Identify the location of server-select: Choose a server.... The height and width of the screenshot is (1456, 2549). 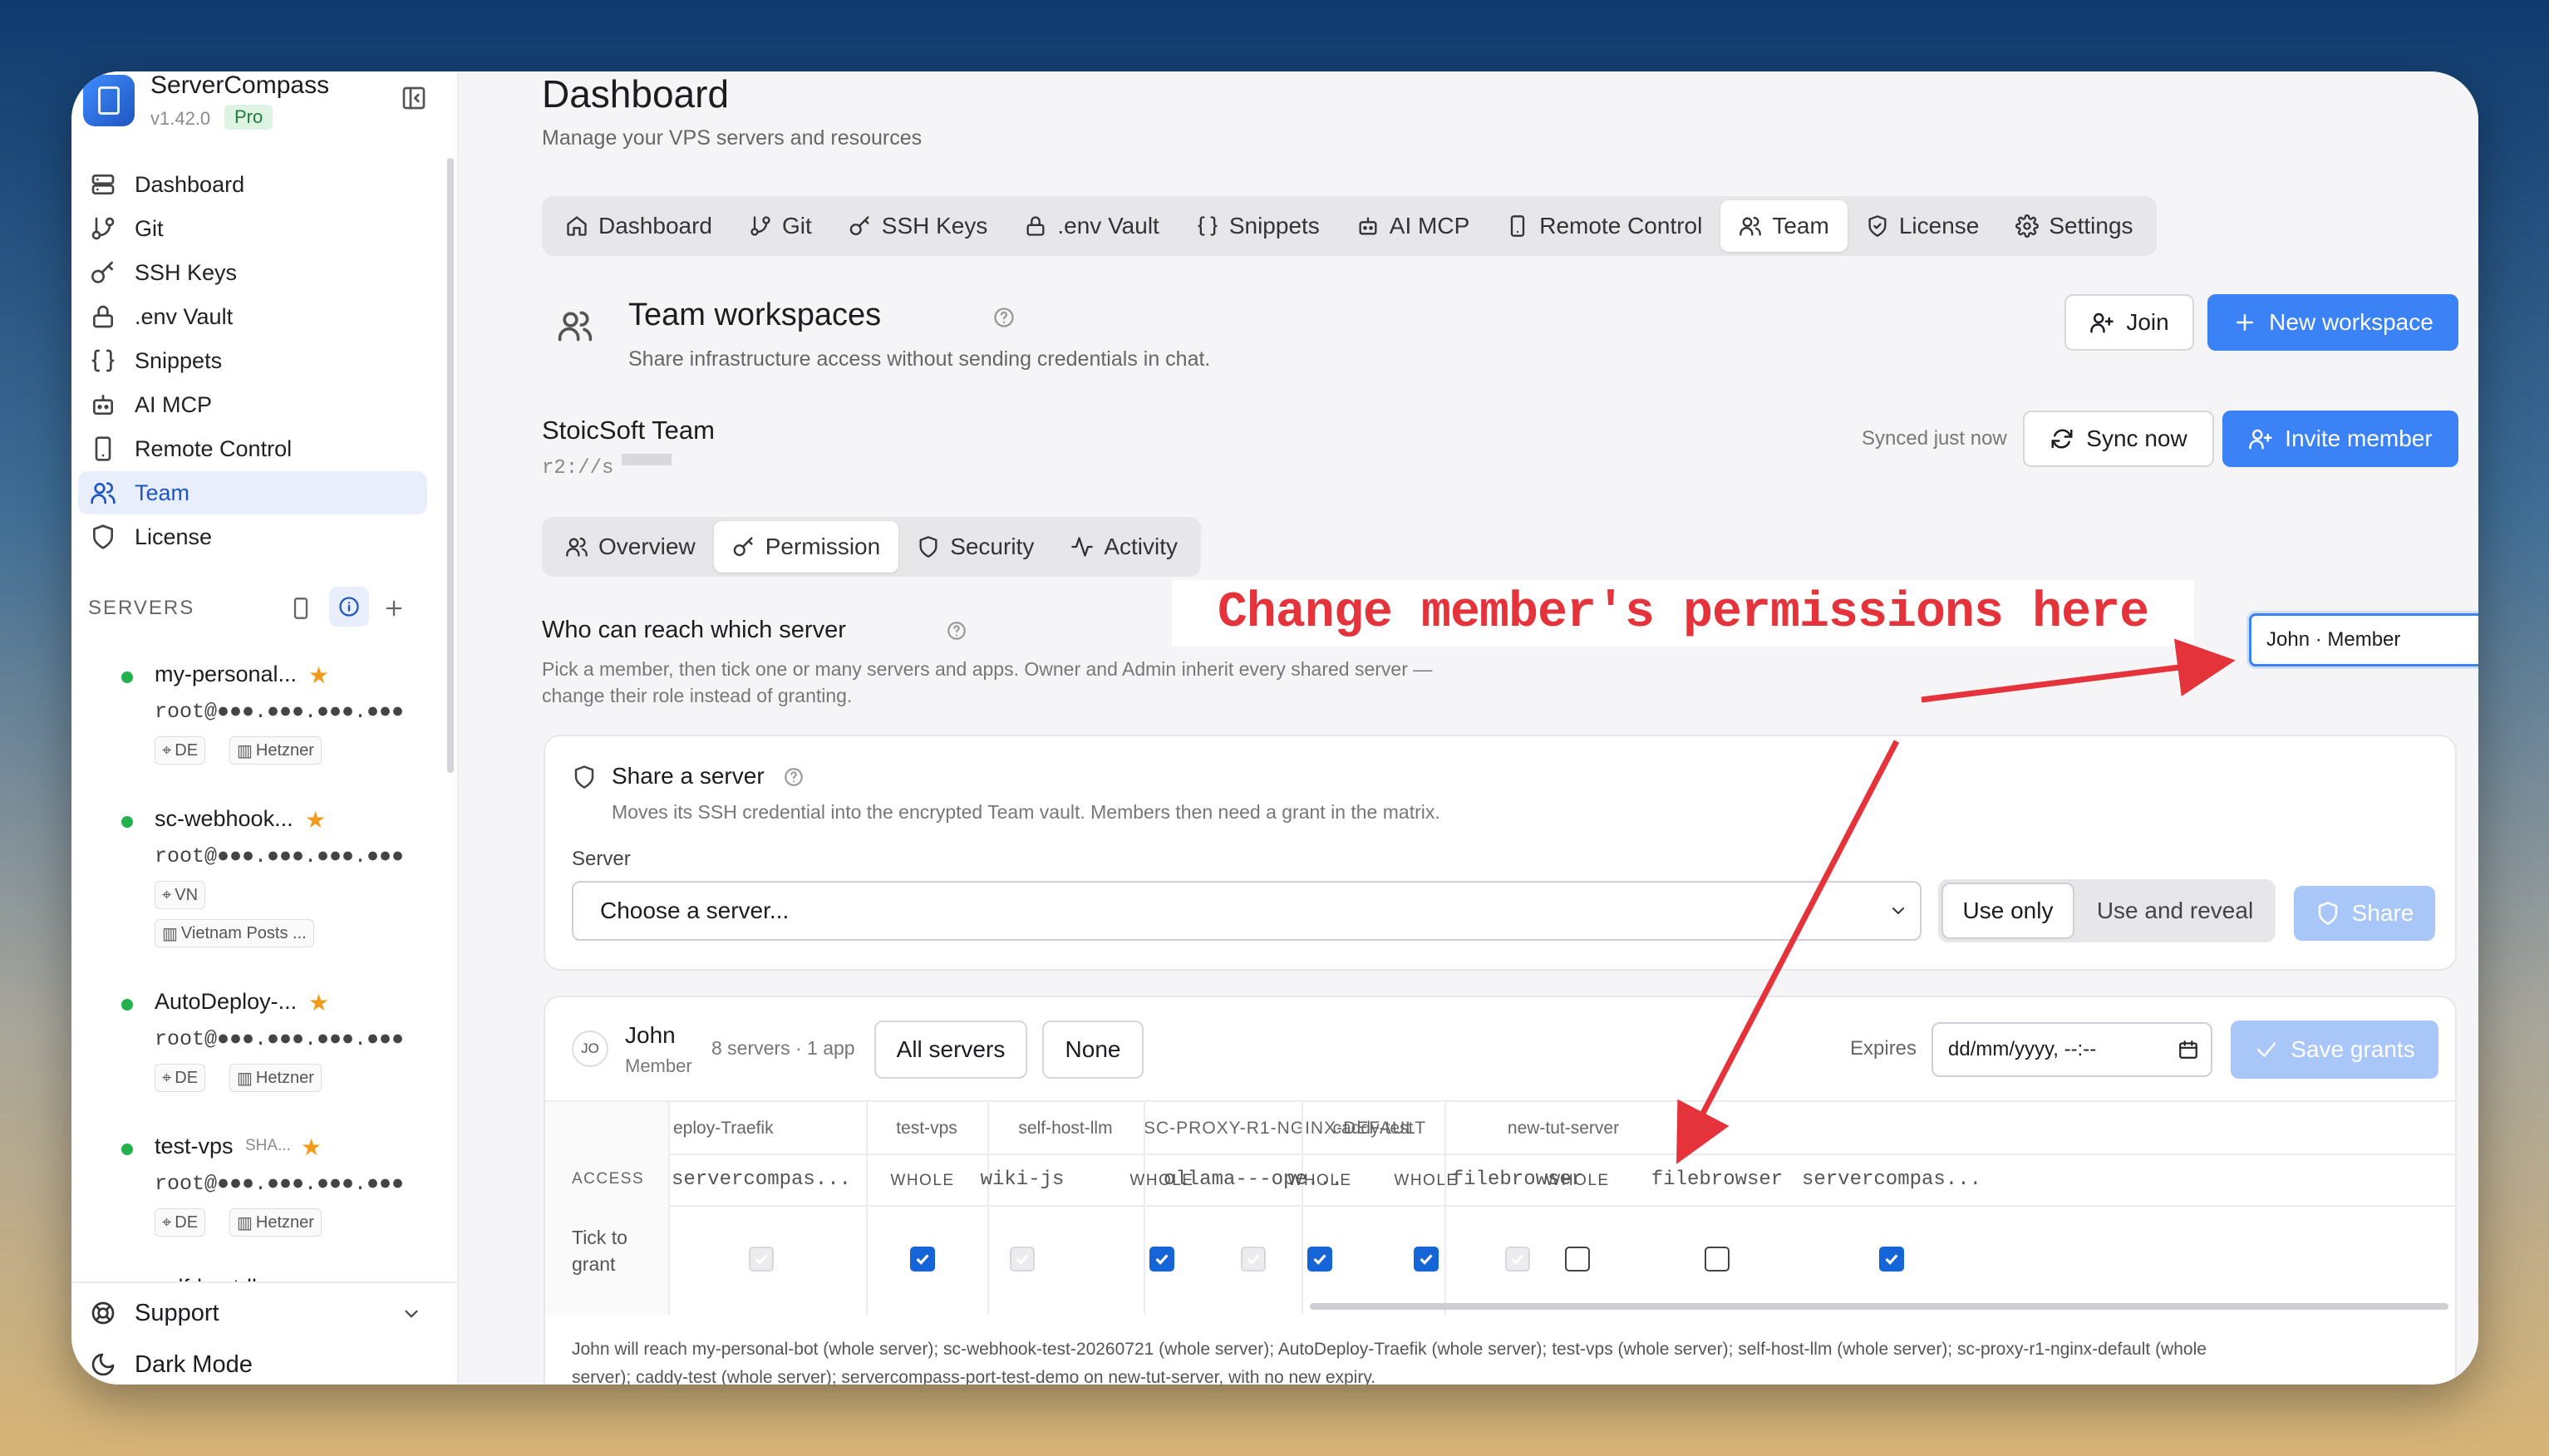
(1247, 911).